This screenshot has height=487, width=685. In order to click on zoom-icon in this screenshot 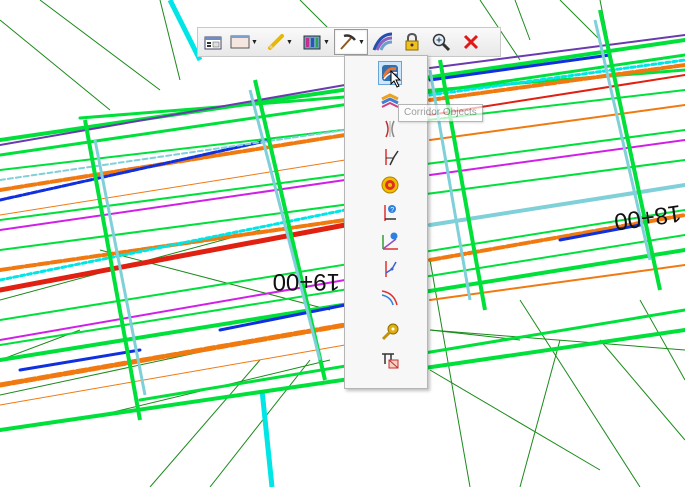, I will do `click(441, 42)`.